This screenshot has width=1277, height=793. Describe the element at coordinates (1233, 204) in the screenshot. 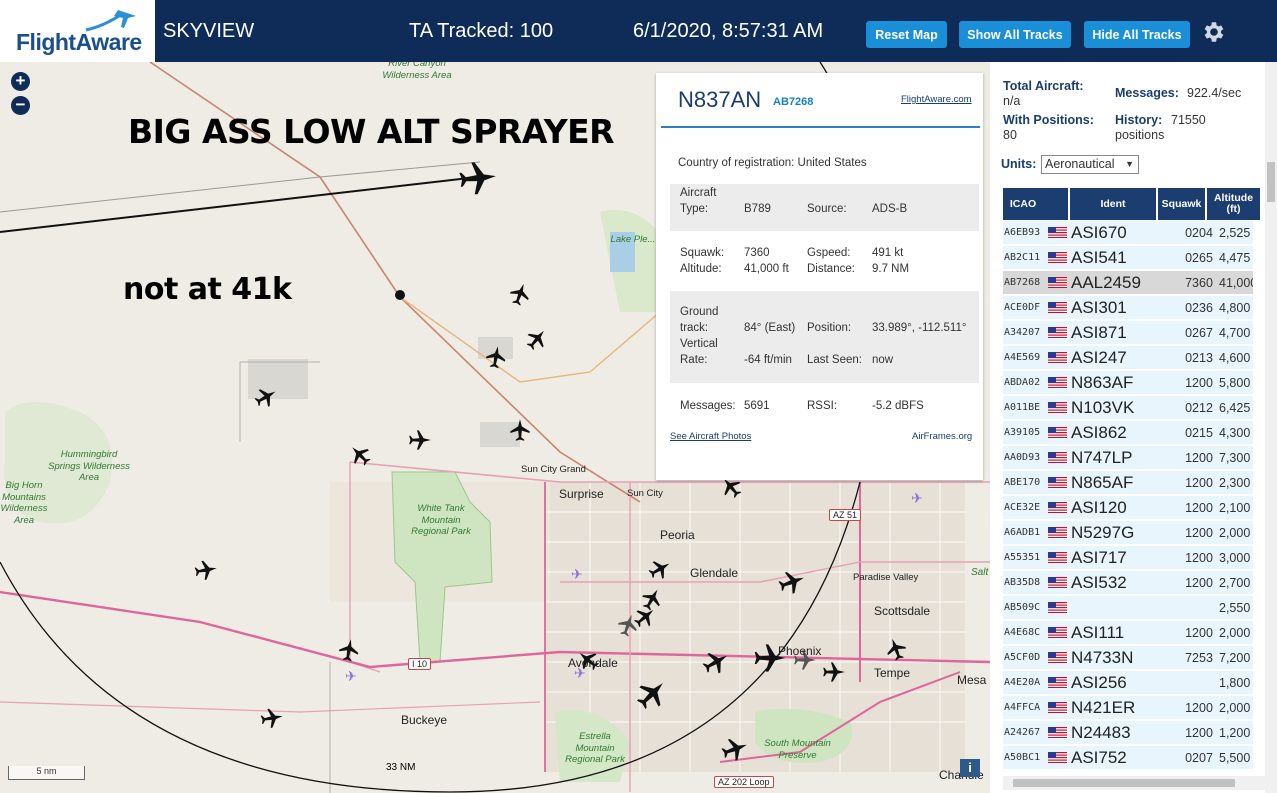

I see `col-header-altitude: Altitude (ft)` at that location.